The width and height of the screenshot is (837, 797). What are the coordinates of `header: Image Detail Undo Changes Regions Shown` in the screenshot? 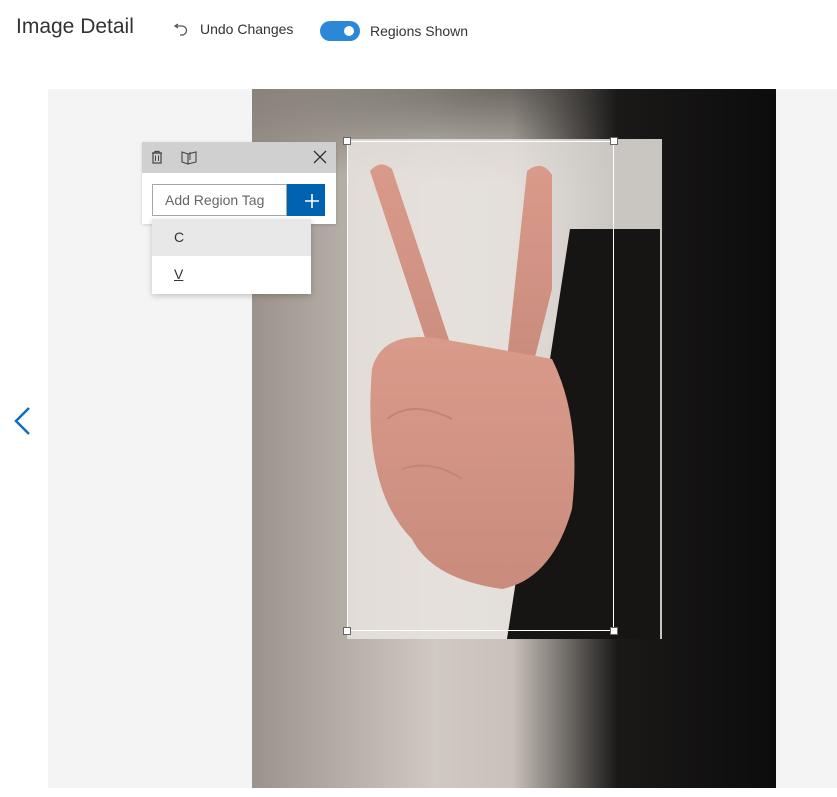 It's located at (418, 30).